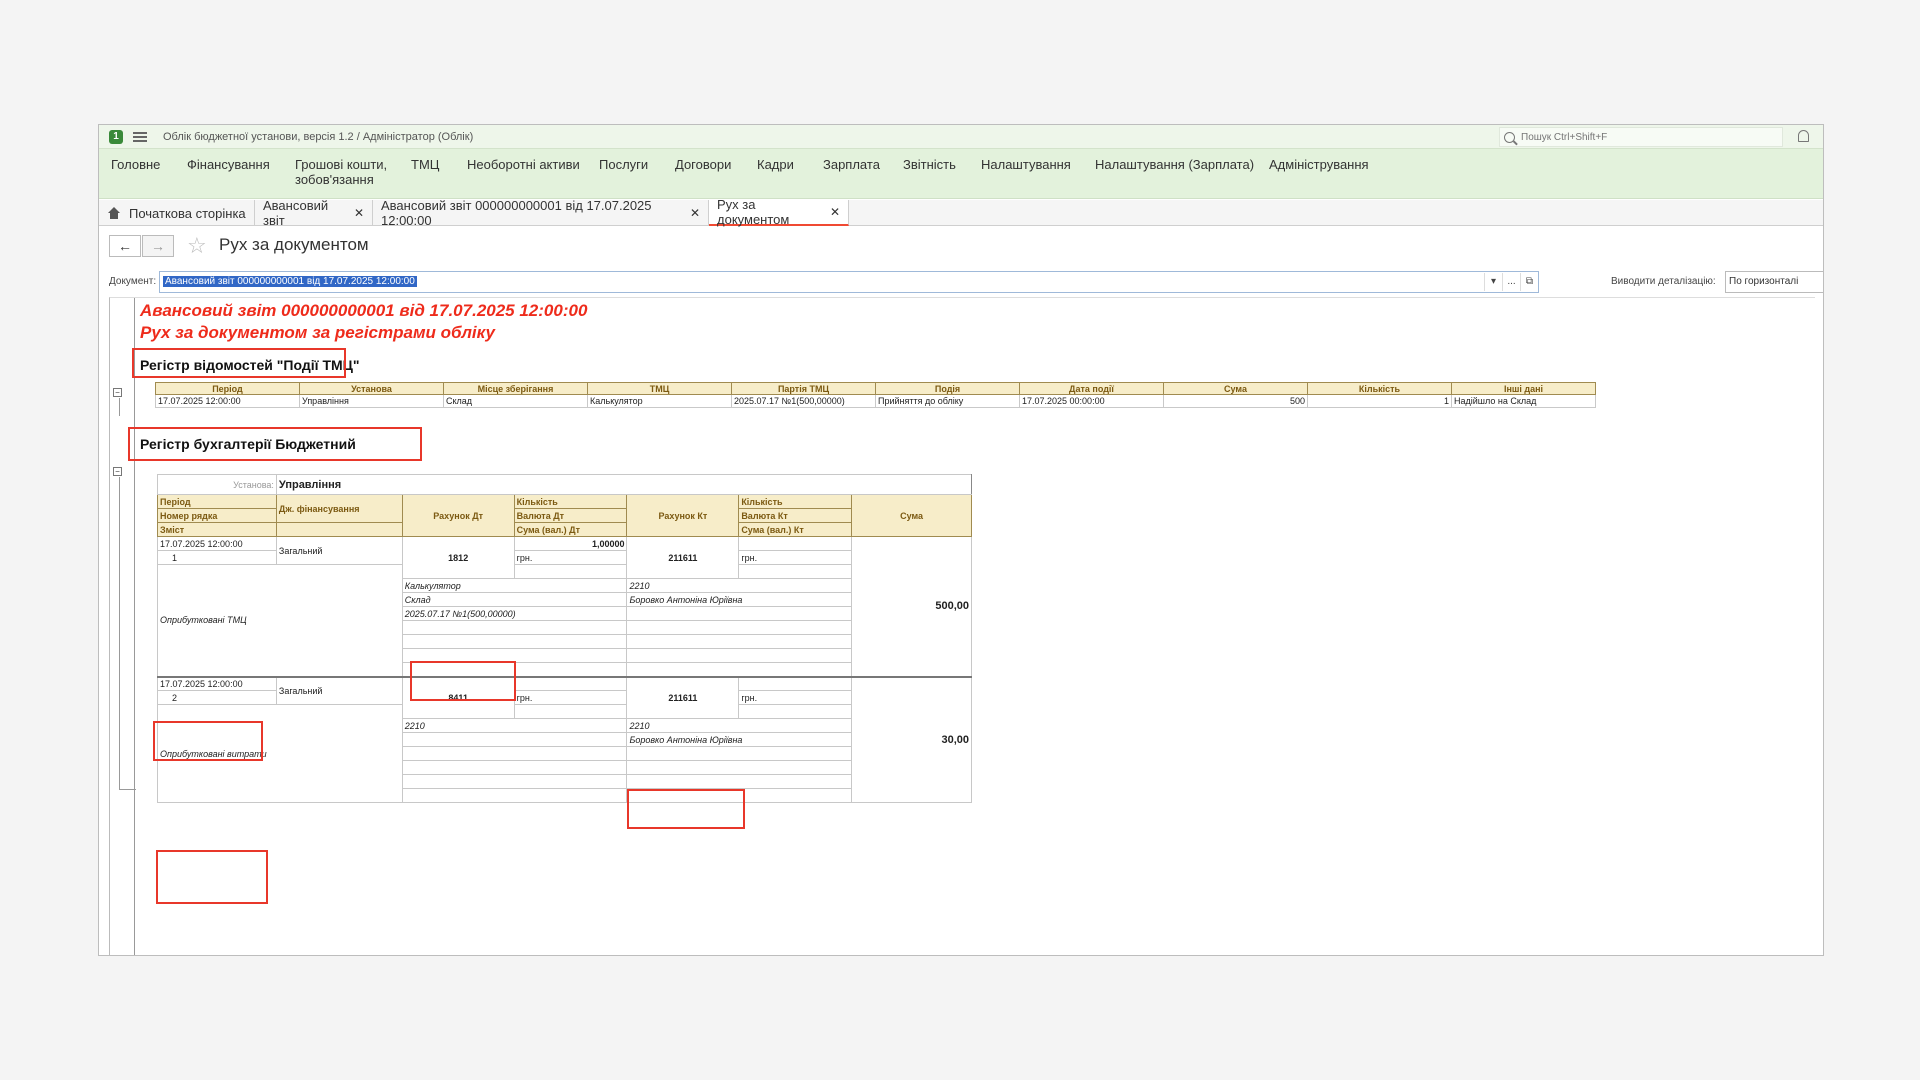 The width and height of the screenshot is (1920, 1080). I want to click on main-menu-icon, so click(140, 136).